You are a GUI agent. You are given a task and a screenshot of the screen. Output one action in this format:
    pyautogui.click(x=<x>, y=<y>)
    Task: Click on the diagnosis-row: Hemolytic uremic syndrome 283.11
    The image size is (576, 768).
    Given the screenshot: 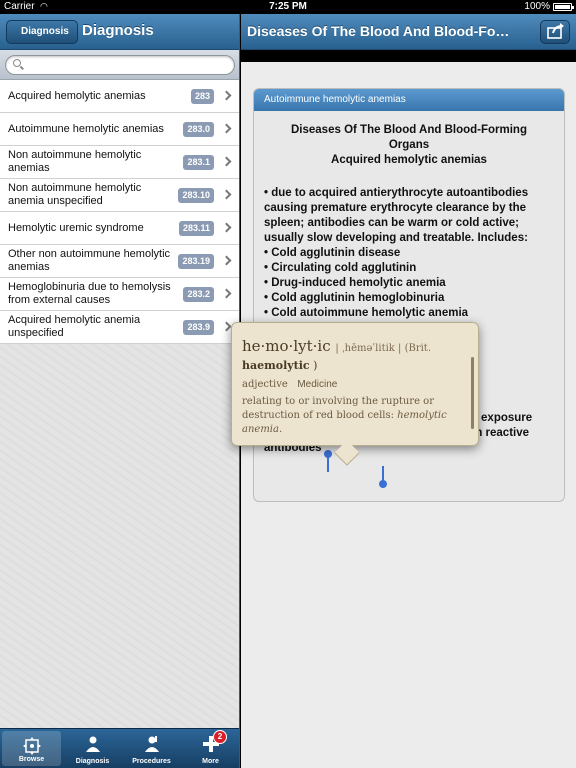 What is the action you would take?
    pyautogui.click(x=119, y=228)
    